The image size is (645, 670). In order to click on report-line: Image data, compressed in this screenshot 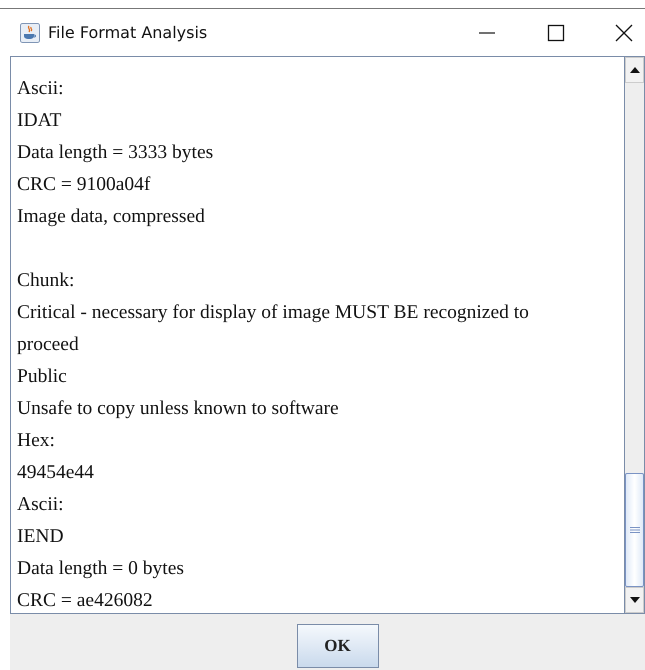, I will do `click(111, 217)`.